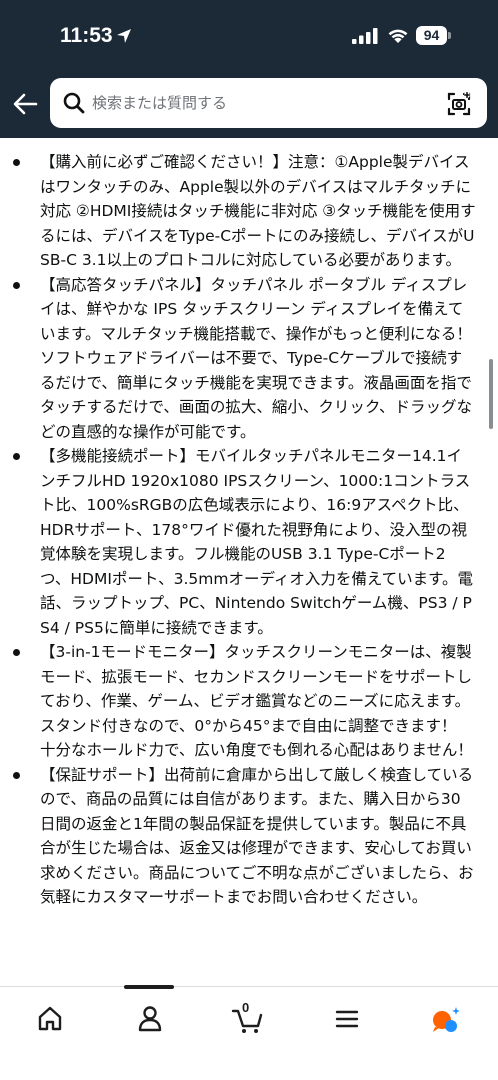  What do you see at coordinates (124, 36) in the screenshot?
I see `location-arrow-icon` at bounding box center [124, 36].